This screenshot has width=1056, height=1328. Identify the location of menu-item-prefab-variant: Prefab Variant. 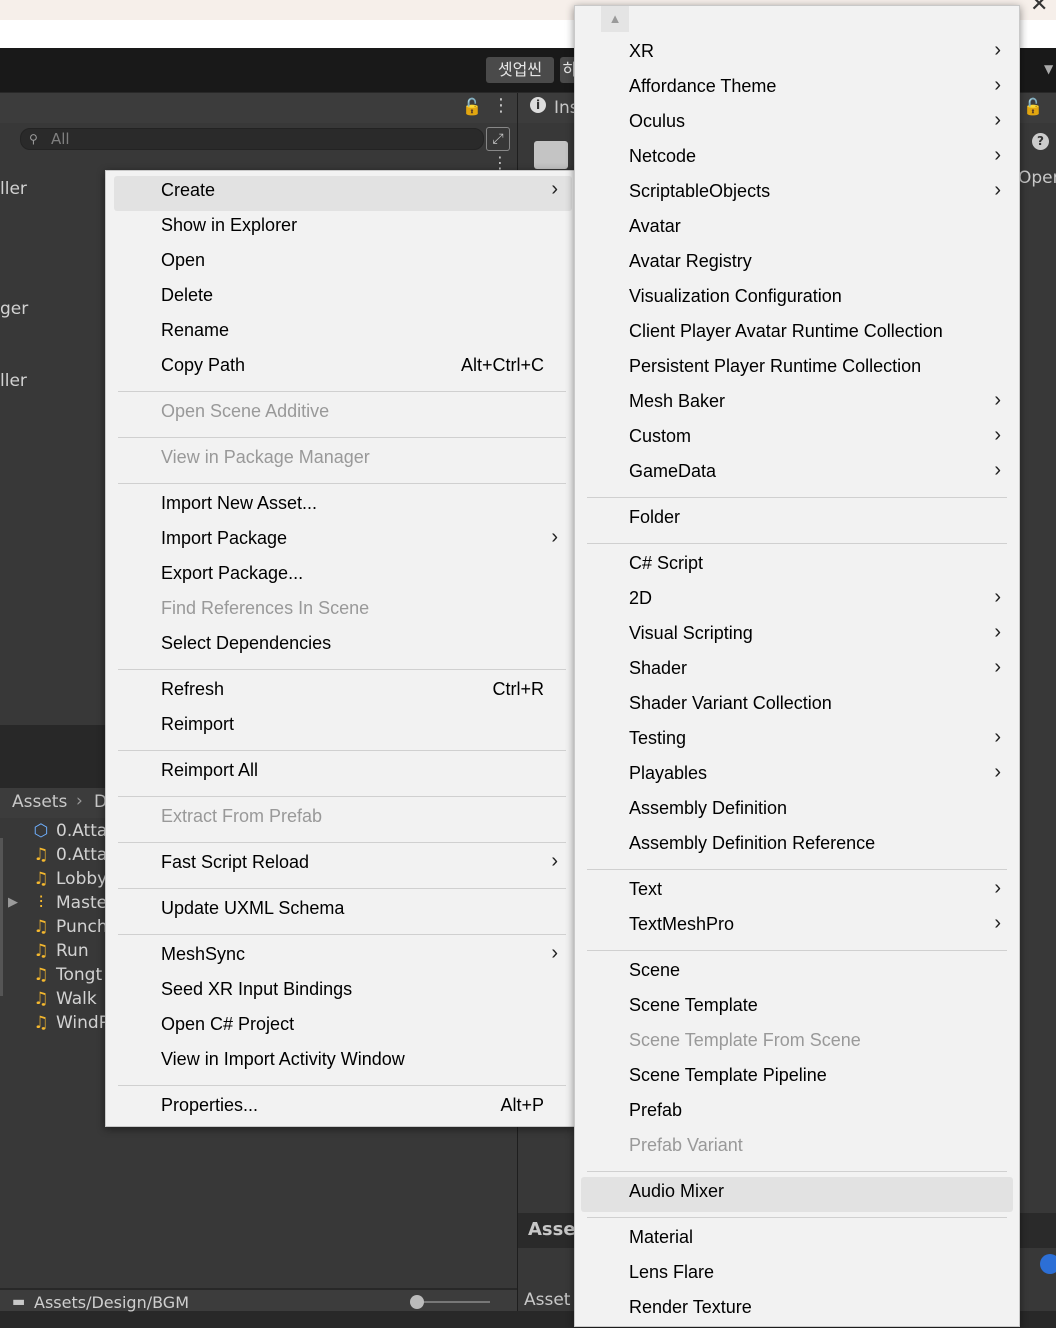
(797, 1148).